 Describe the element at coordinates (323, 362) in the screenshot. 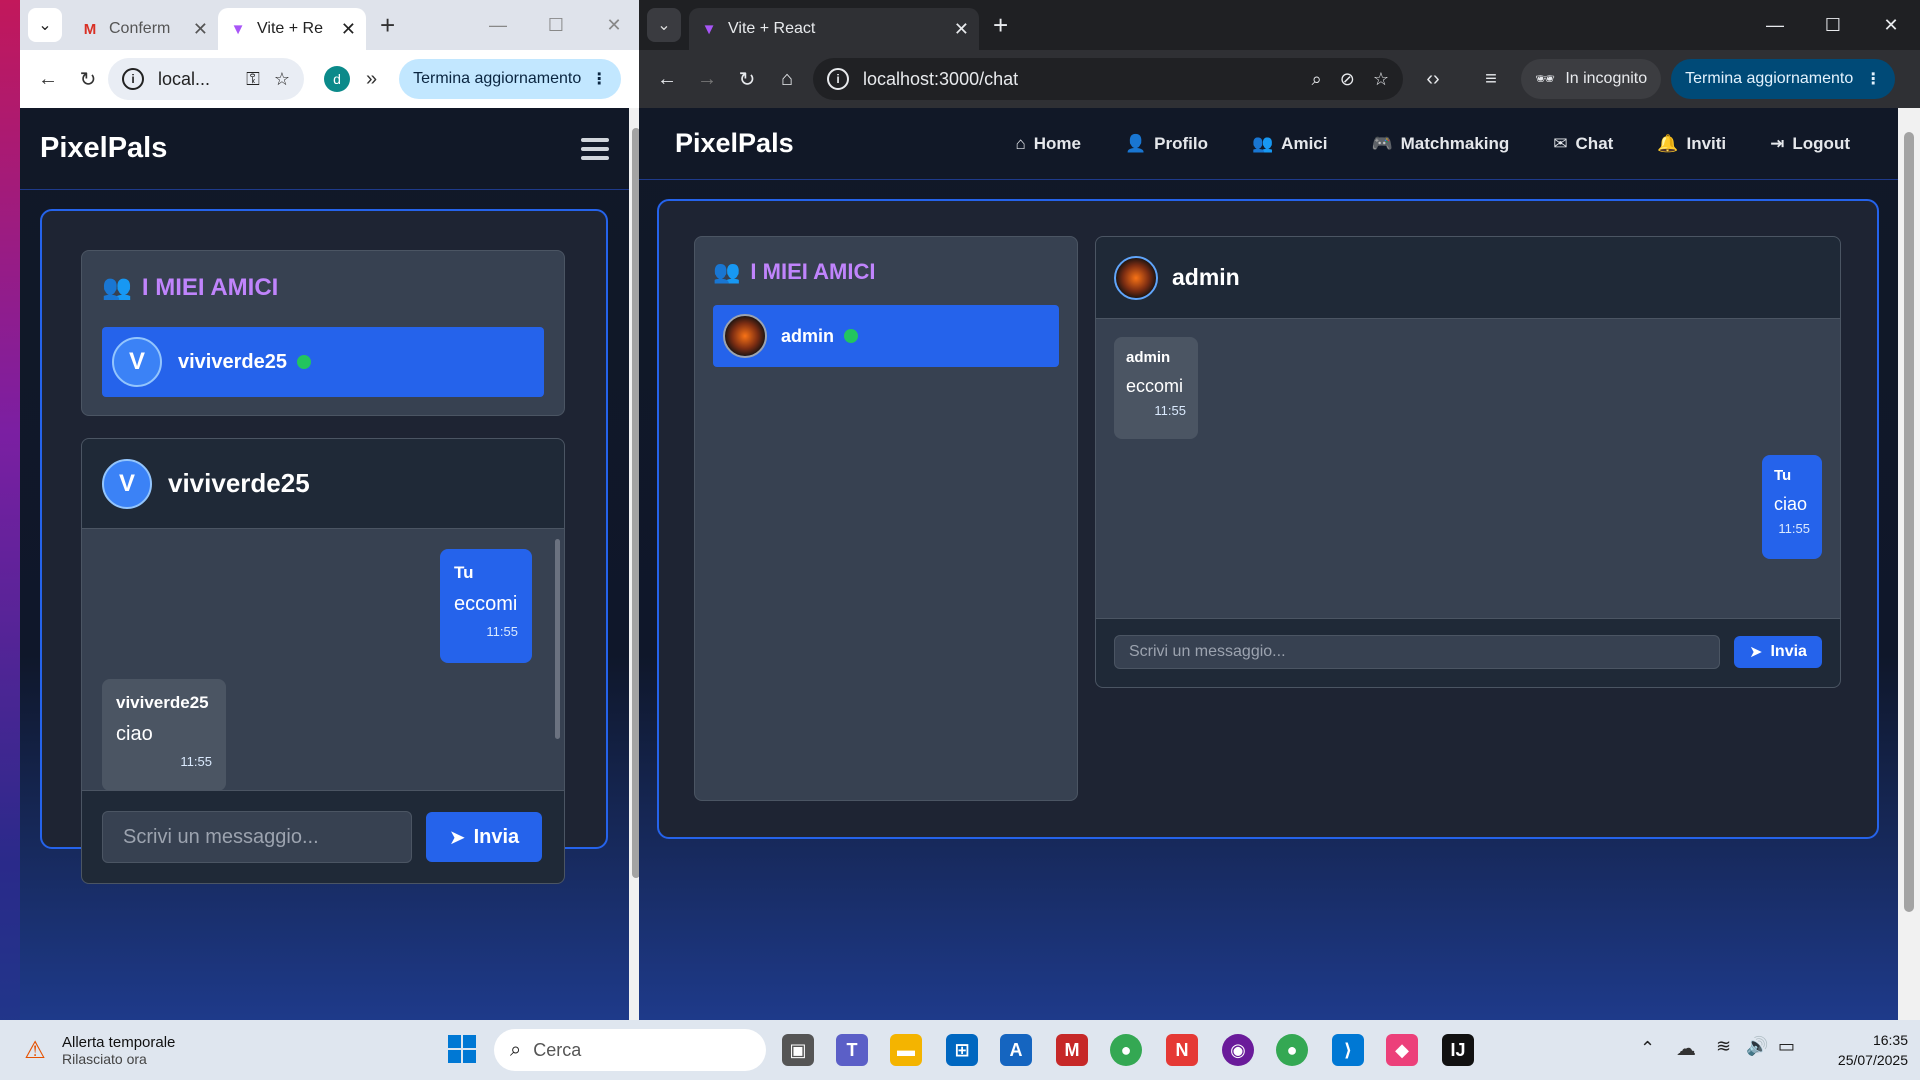

I see `friend-item: V viviverde25` at that location.